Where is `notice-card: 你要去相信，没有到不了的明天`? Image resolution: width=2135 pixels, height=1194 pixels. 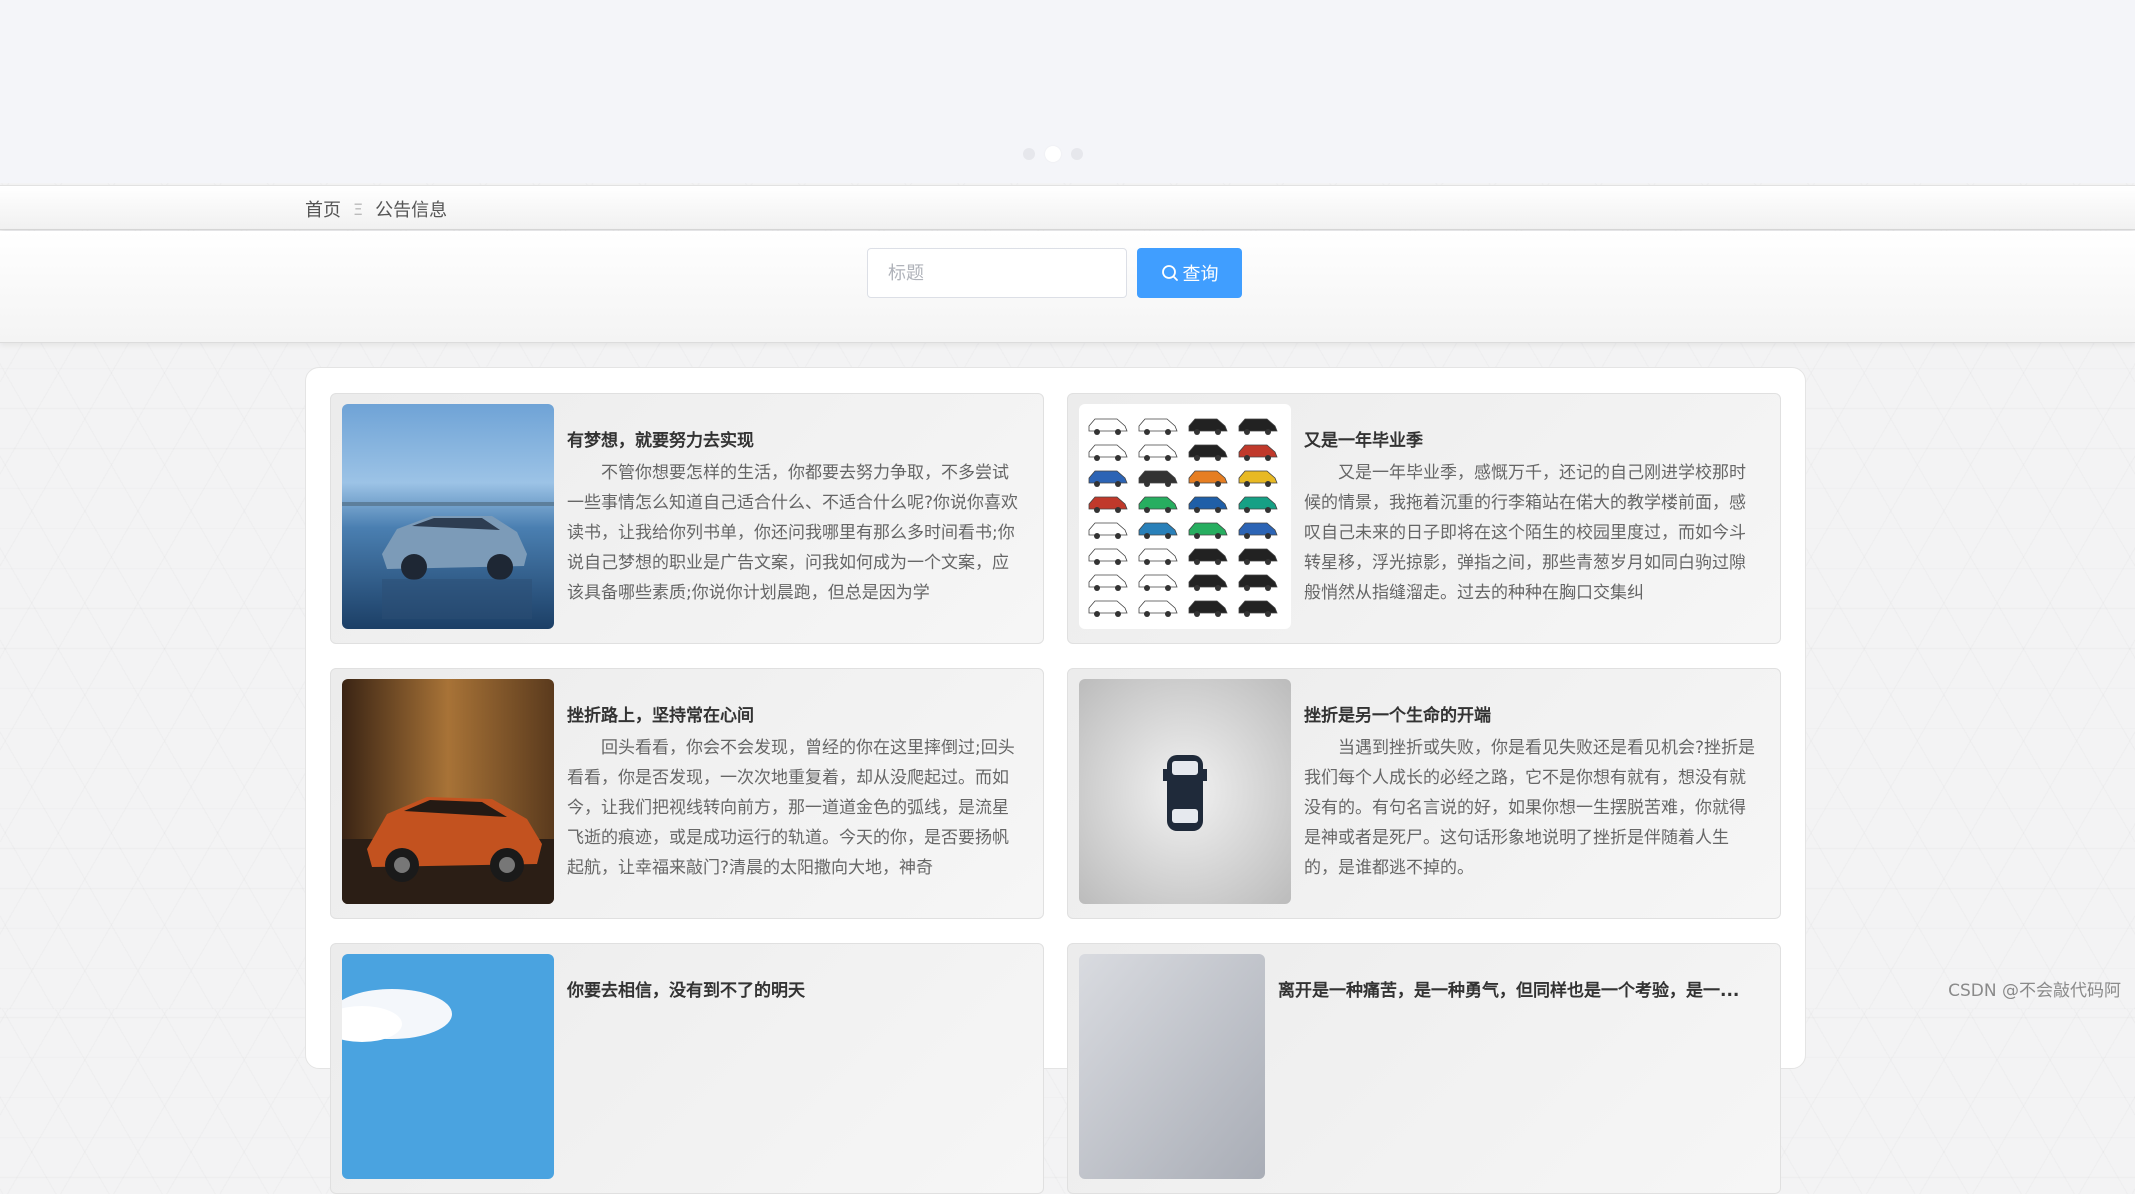 notice-card: 你要去相信，没有到不了的明天 is located at coordinates (687, 1068).